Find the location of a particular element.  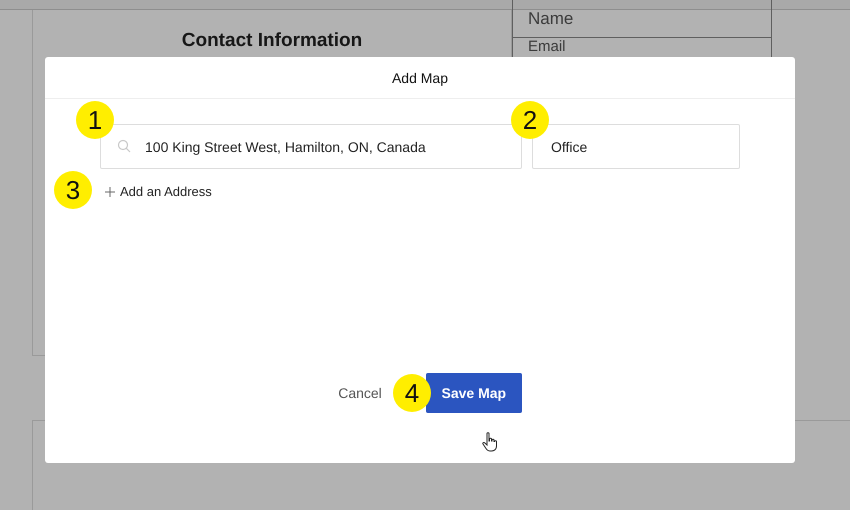

dialog-title: Add Map is located at coordinates (420, 78).